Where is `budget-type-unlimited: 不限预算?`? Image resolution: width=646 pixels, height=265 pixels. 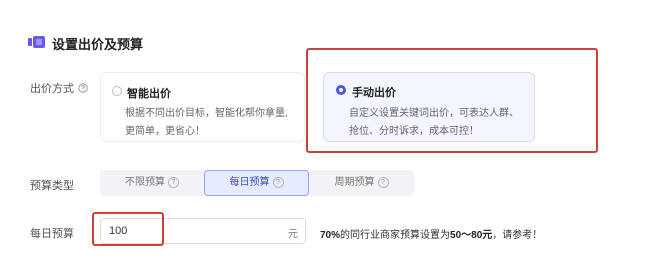
budget-type-unlimited: 不限预算? is located at coordinates (152, 183).